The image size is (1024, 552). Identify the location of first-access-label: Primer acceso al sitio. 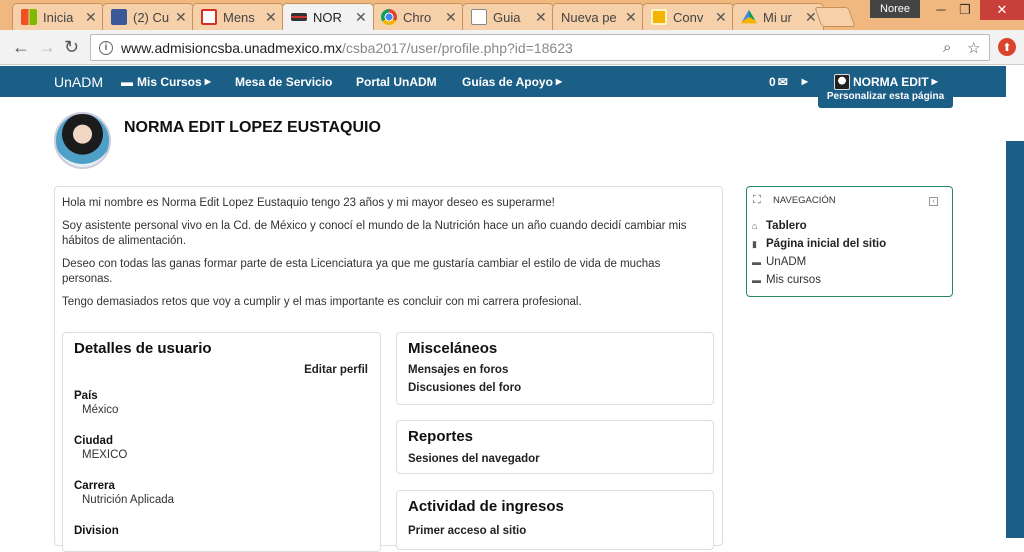
(467, 531).